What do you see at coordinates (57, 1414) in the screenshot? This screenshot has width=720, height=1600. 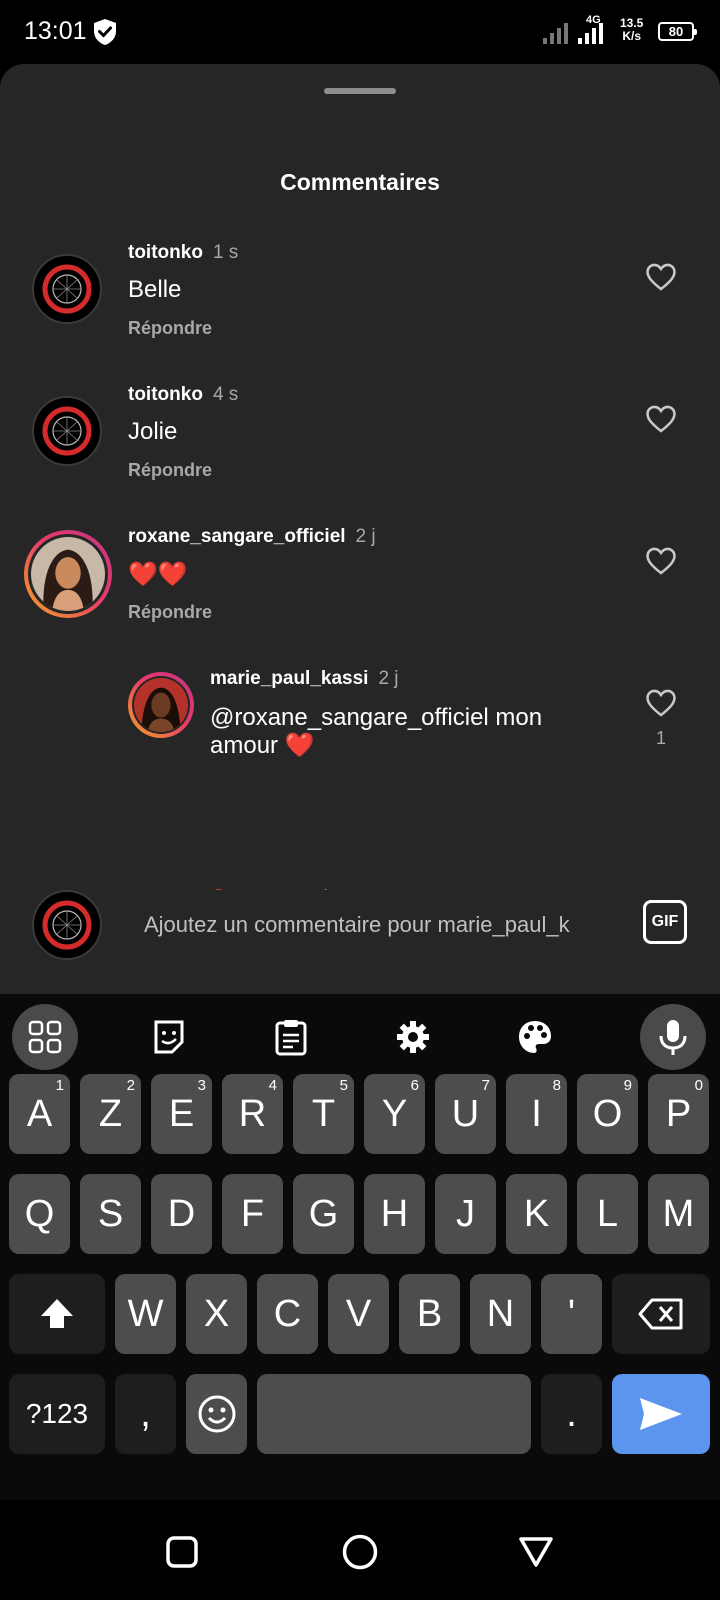 I see `symbols-key: ?123` at bounding box center [57, 1414].